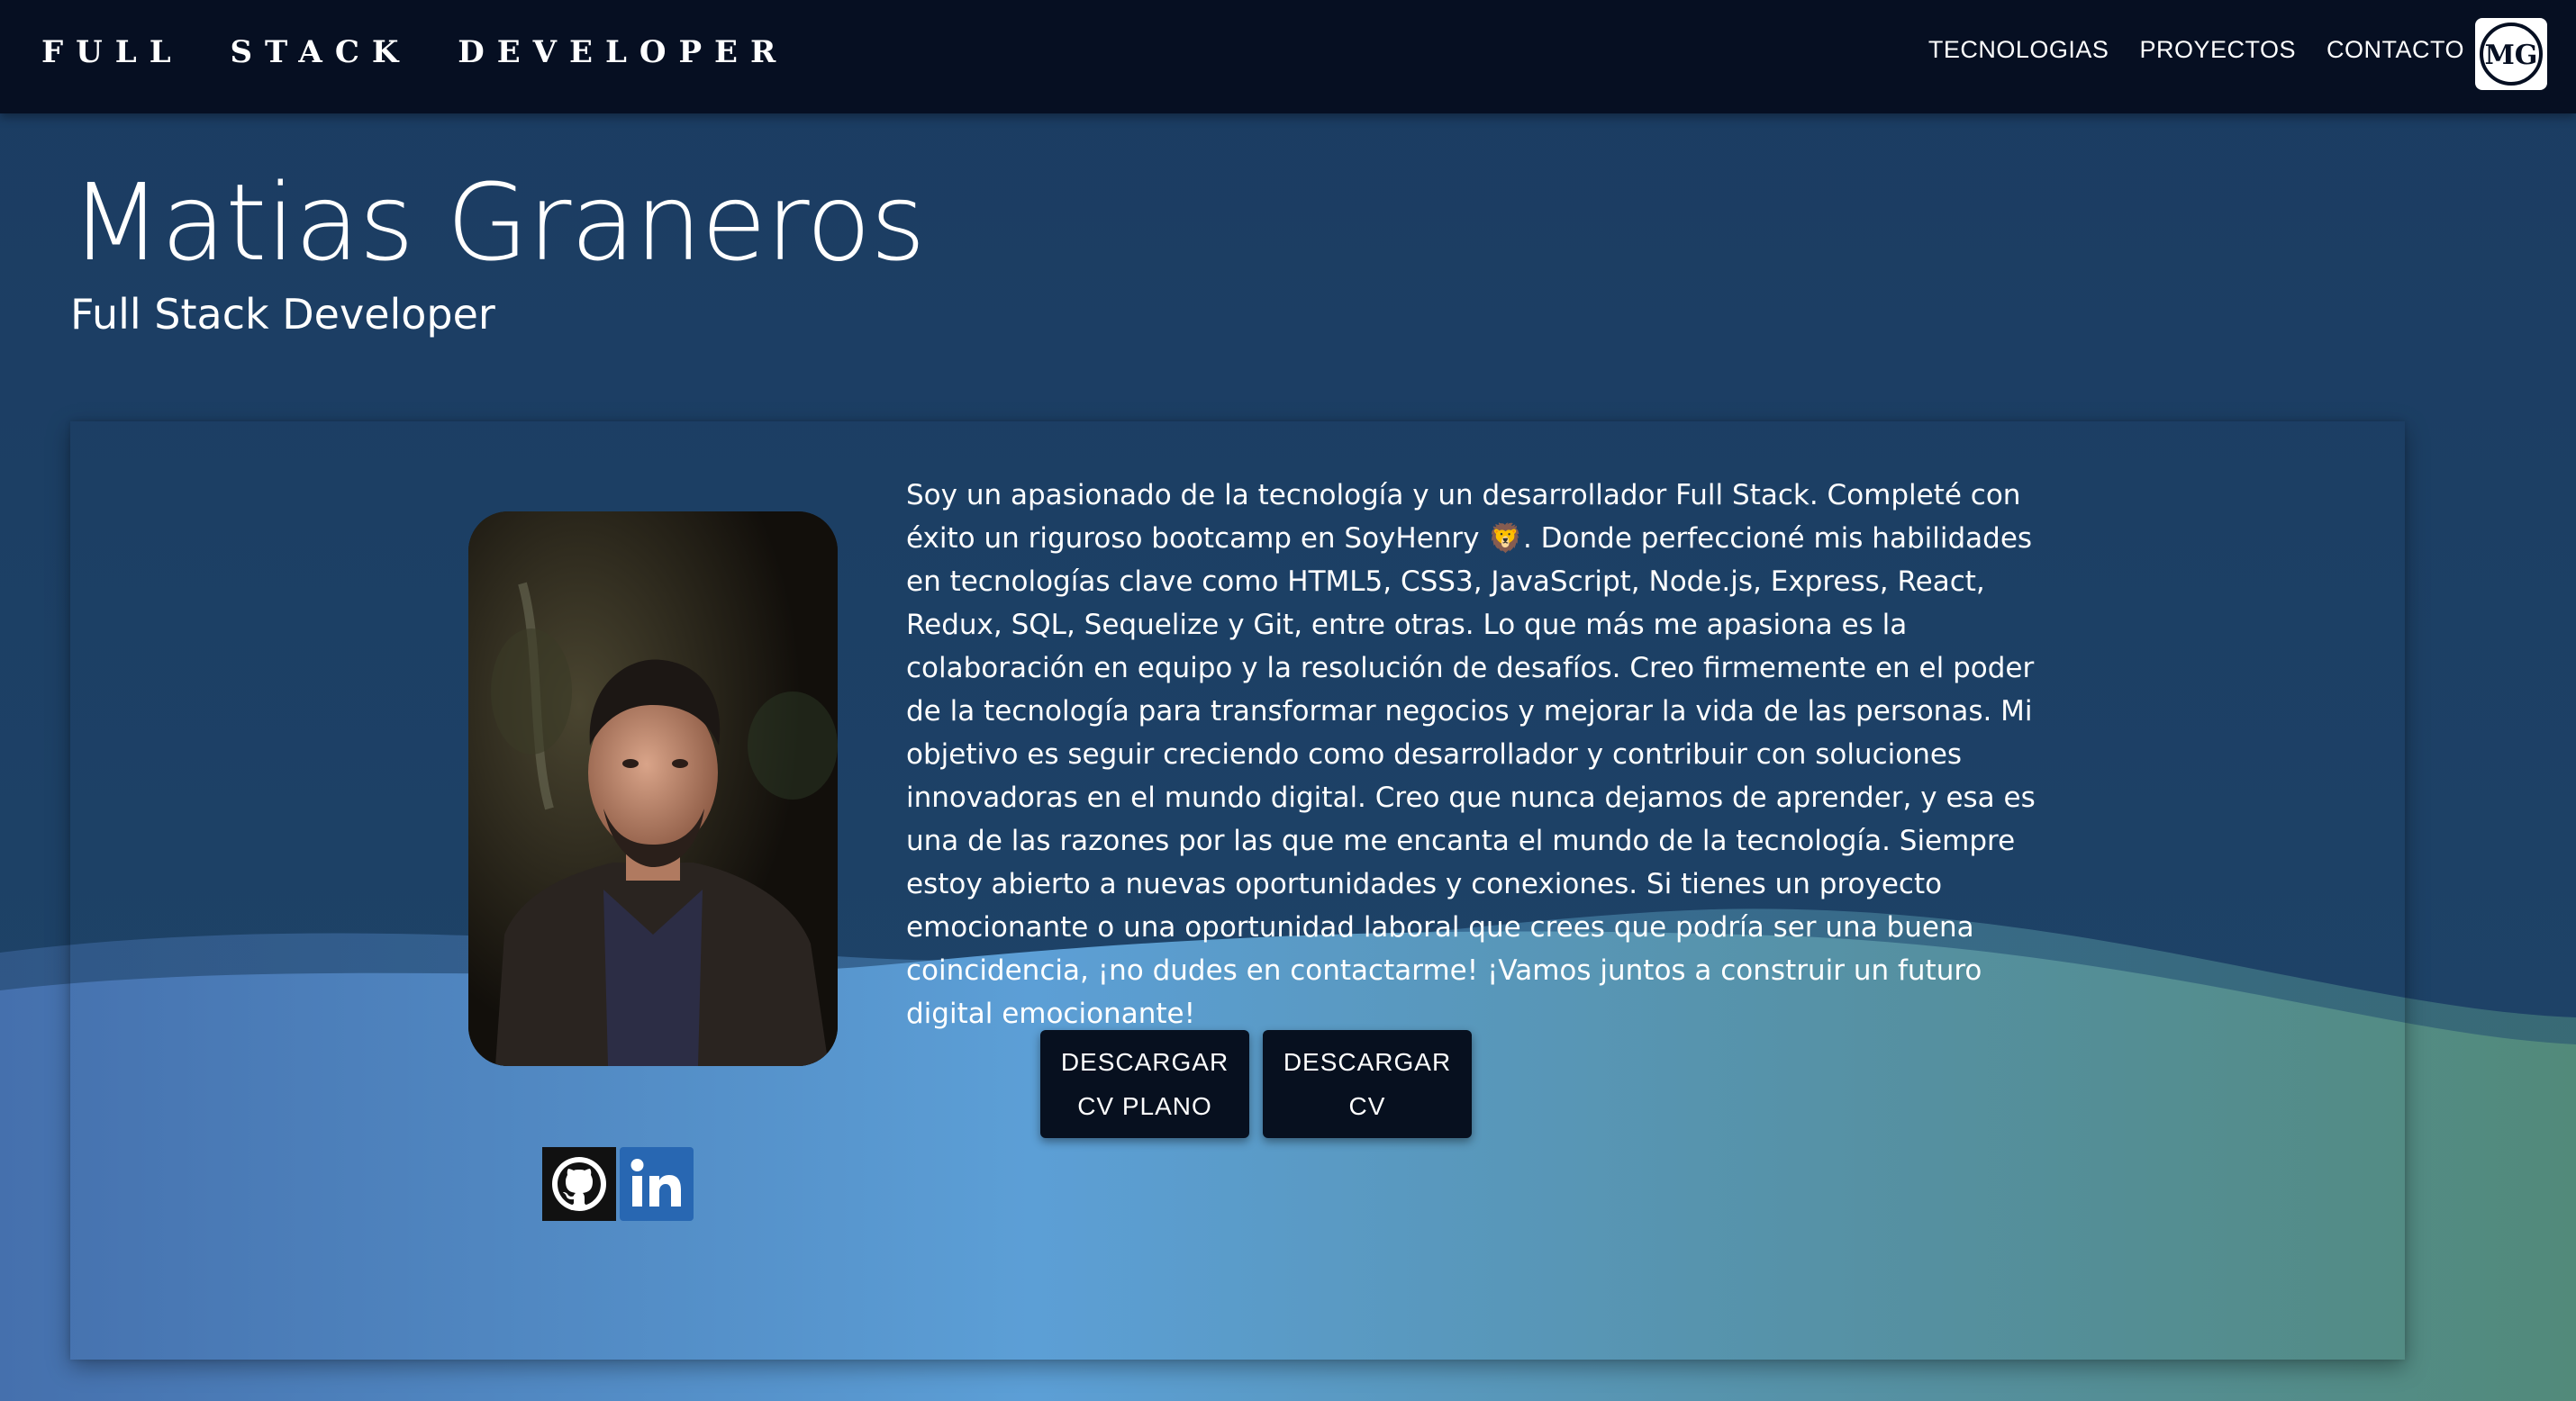  I want to click on download-cv-button: DESCARGAR CV, so click(1367, 1084).